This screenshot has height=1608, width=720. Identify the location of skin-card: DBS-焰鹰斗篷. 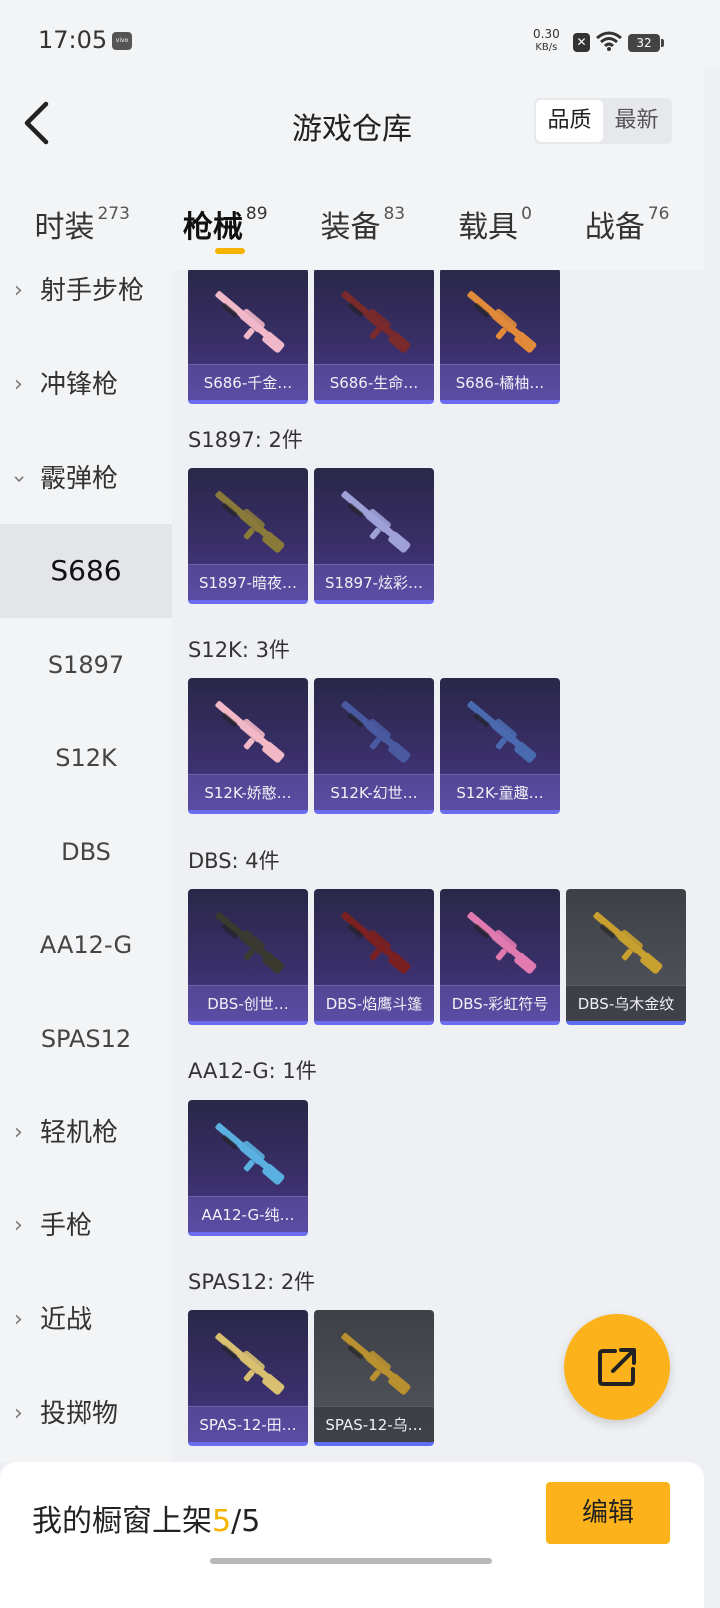
(374, 957).